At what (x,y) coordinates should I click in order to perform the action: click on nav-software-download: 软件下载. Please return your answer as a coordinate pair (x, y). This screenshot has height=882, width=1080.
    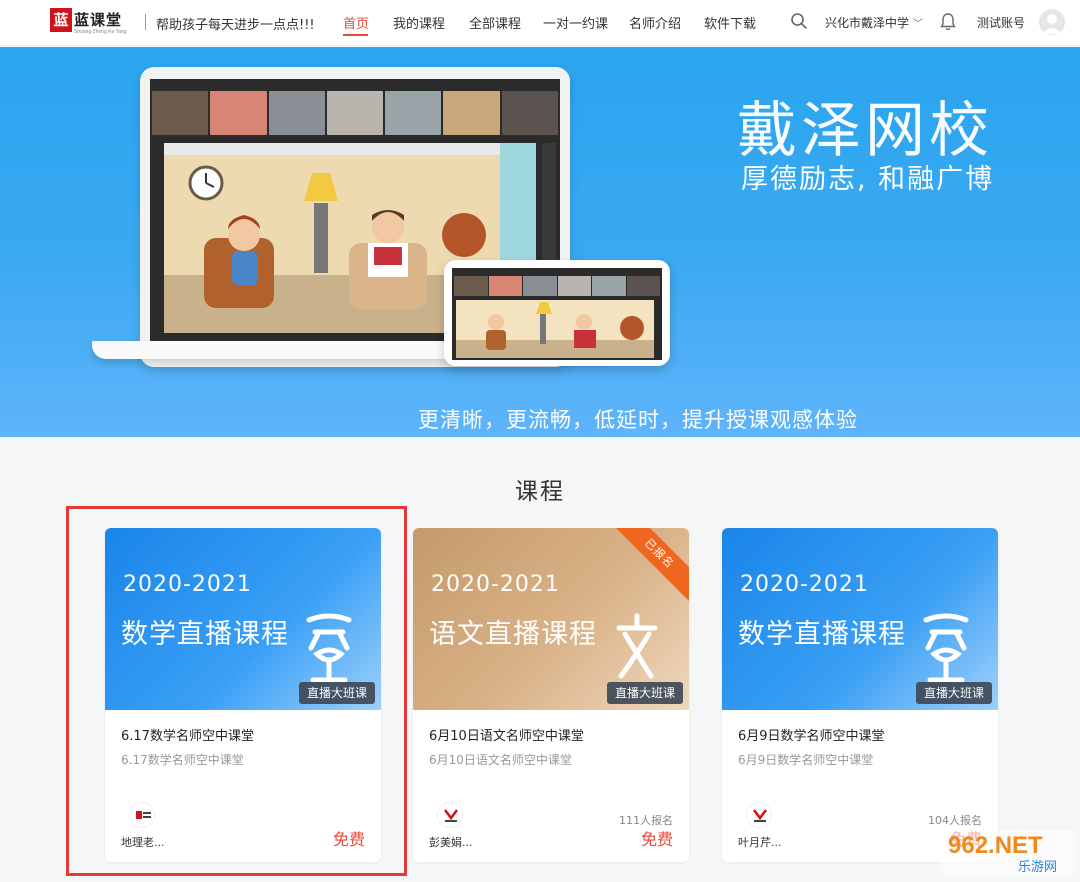
    Looking at the image, I should click on (730, 22).